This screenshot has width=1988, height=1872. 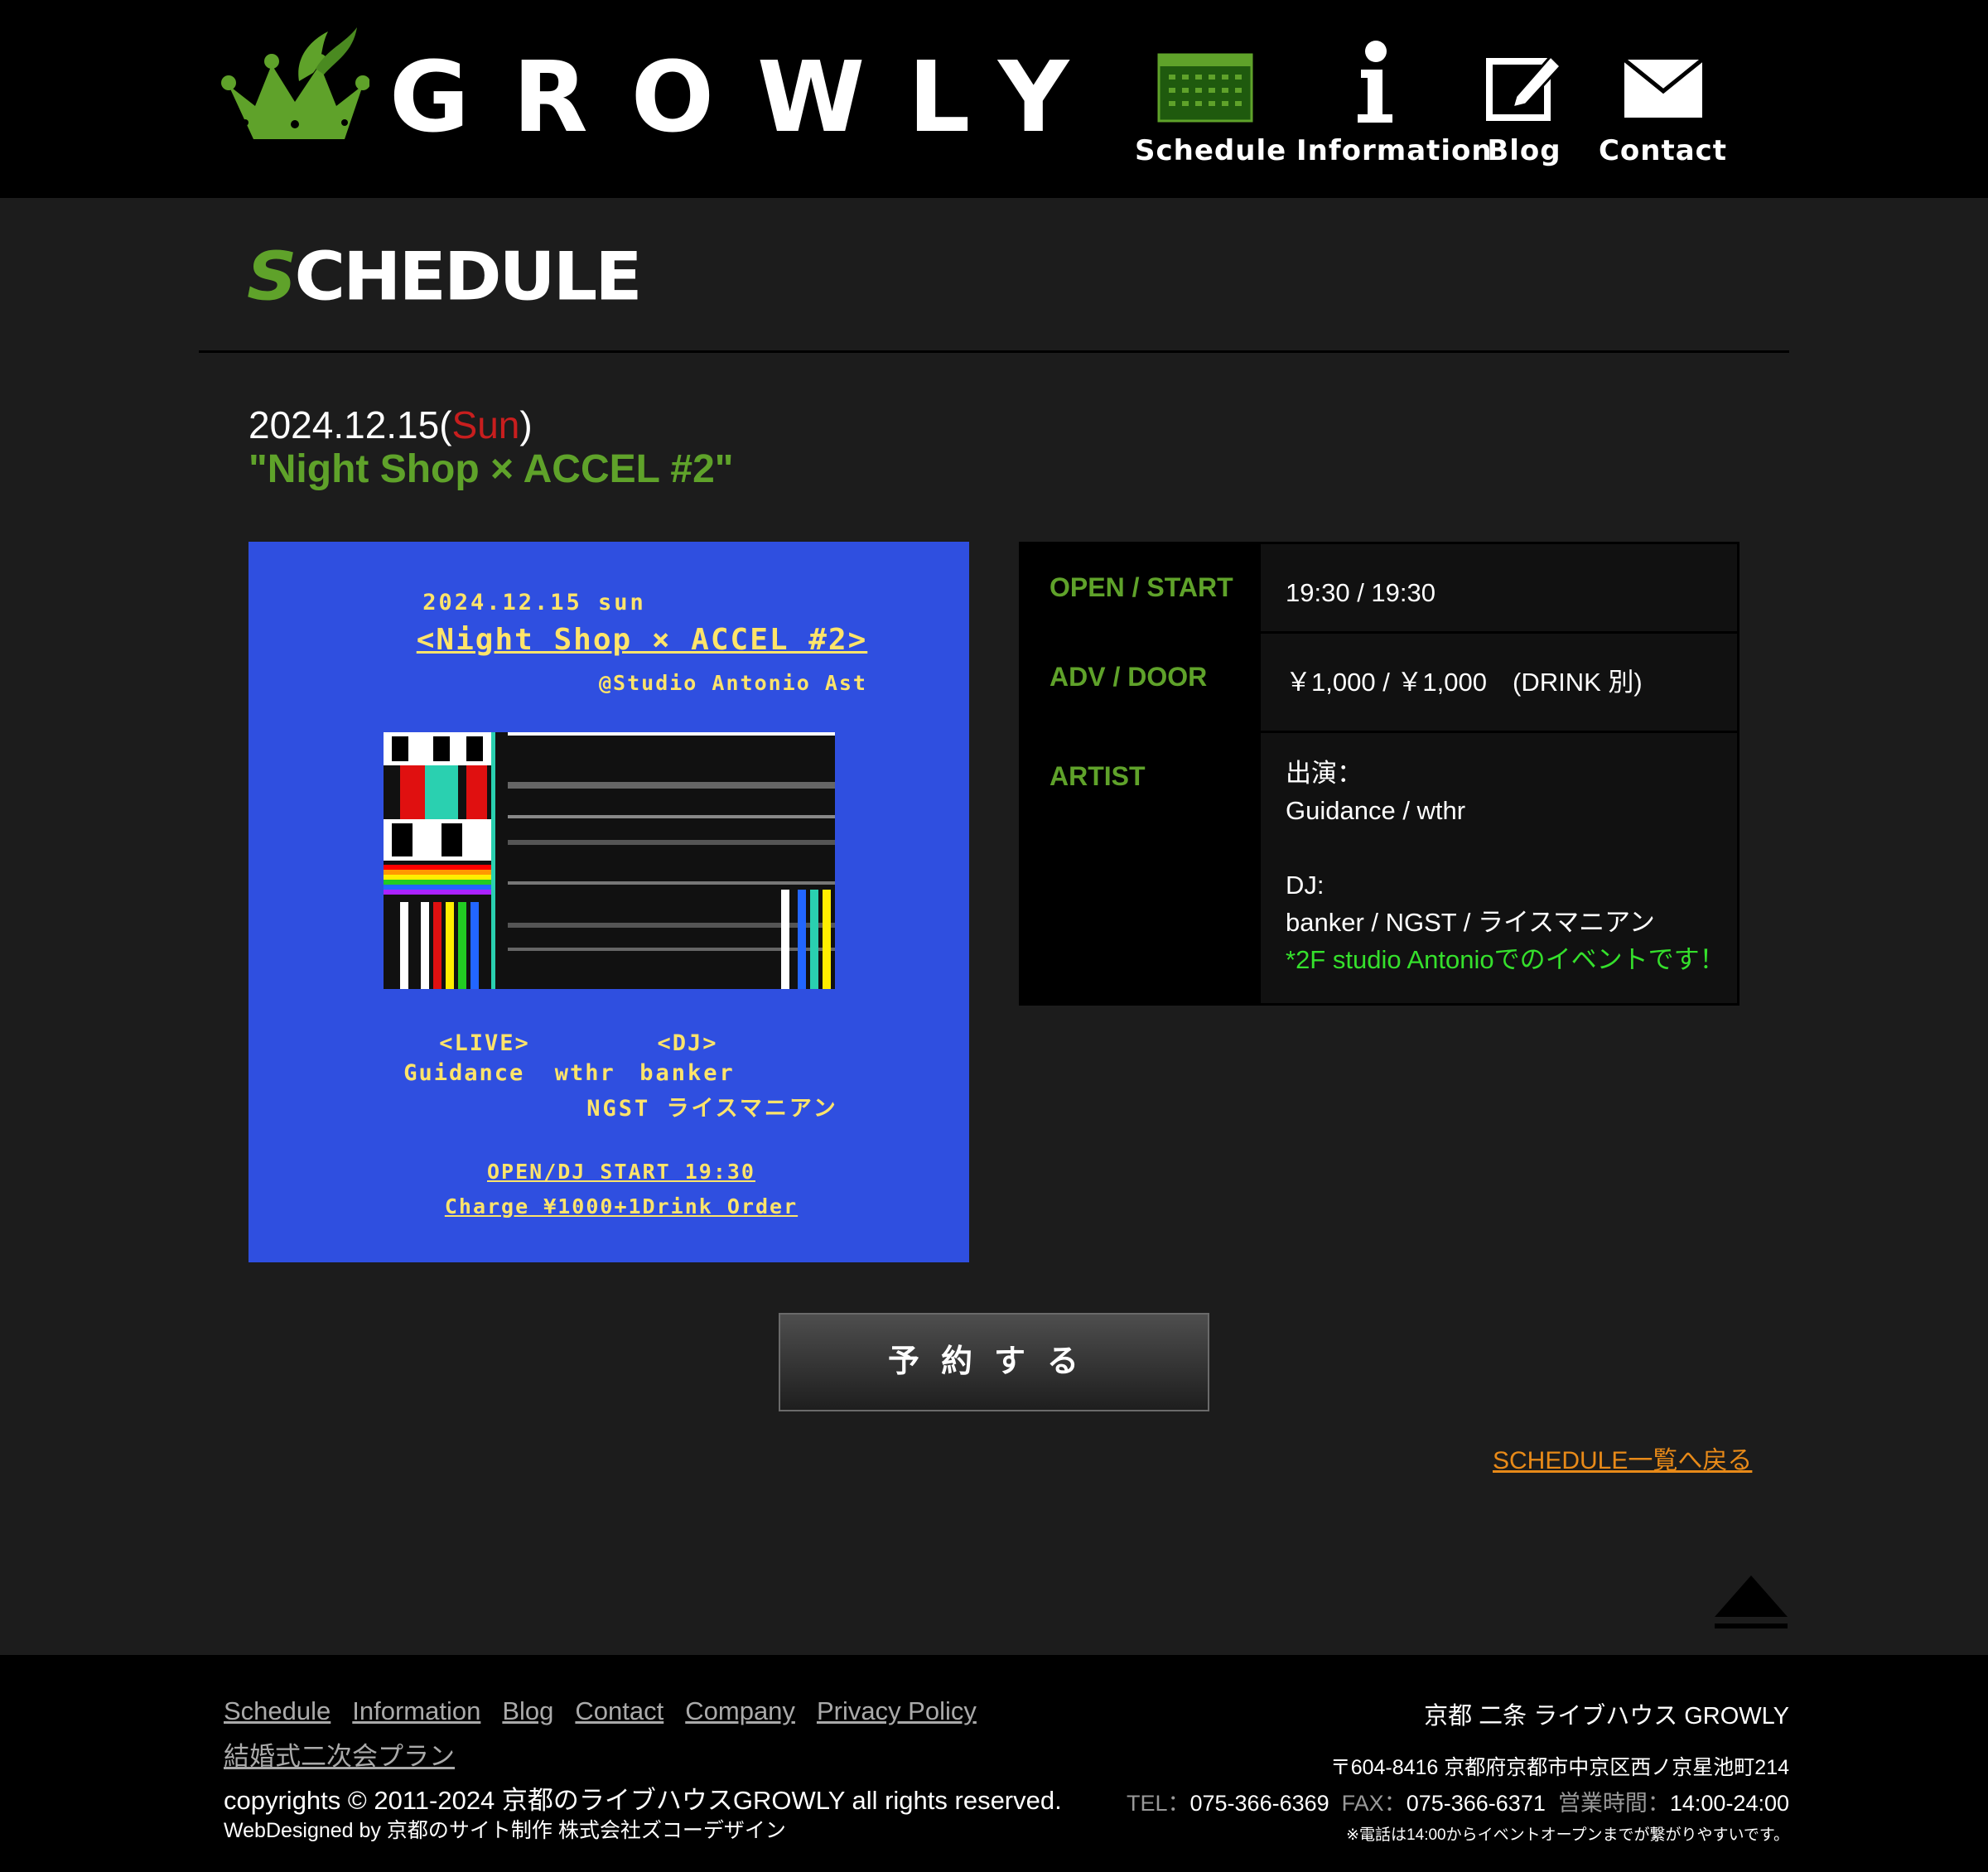 What do you see at coordinates (416, 1711) in the screenshot?
I see `footer-link-information: Information` at bounding box center [416, 1711].